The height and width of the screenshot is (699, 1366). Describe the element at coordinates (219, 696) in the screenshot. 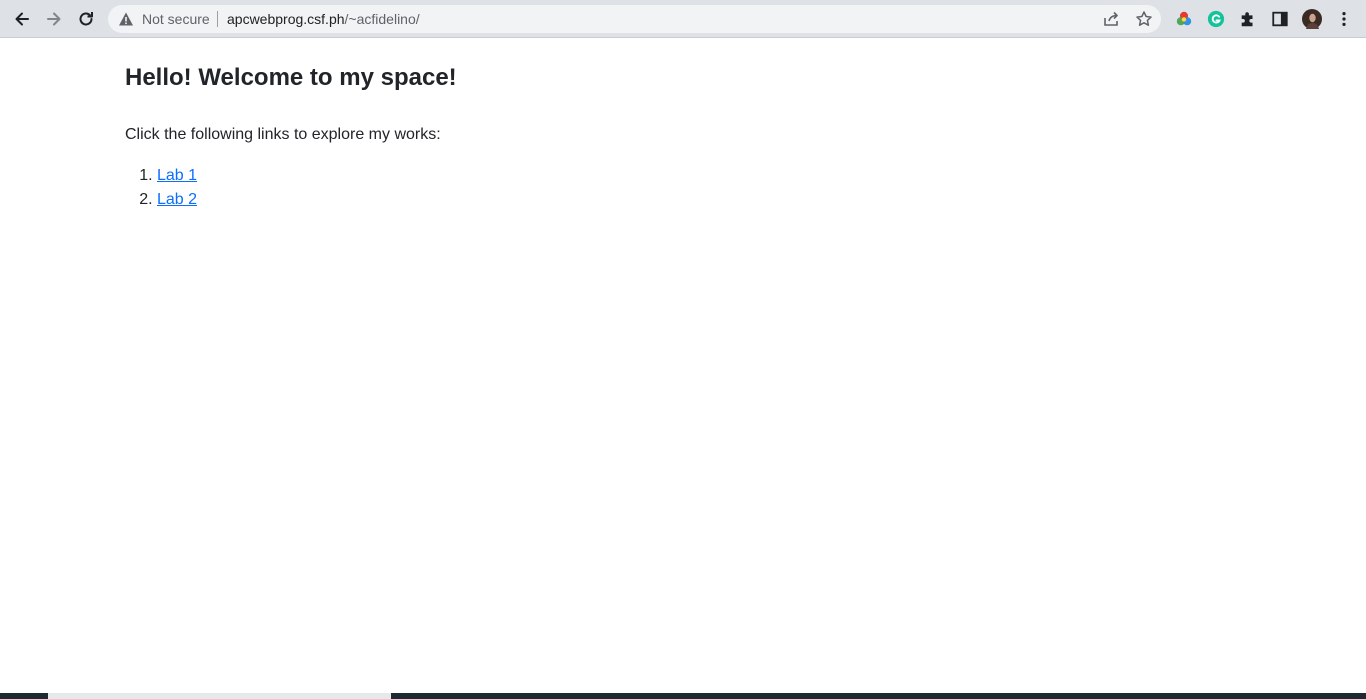

I see `taskbar-active-item` at that location.